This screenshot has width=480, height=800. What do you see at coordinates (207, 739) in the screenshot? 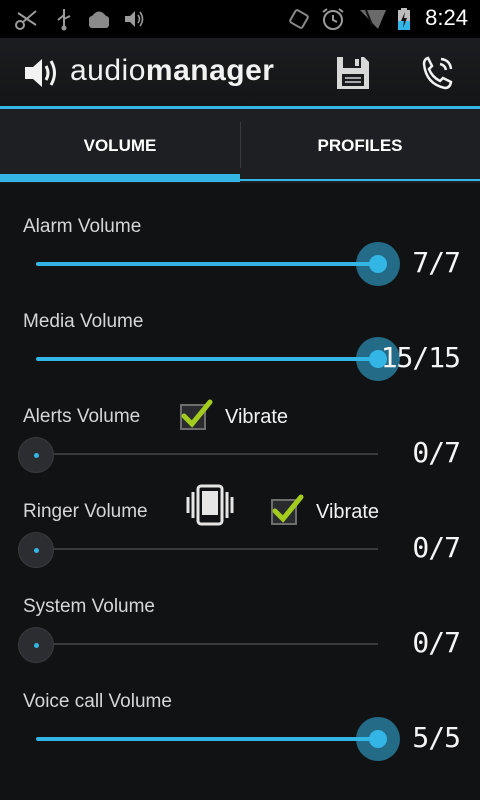
I see `voice-call-volume-track` at bounding box center [207, 739].